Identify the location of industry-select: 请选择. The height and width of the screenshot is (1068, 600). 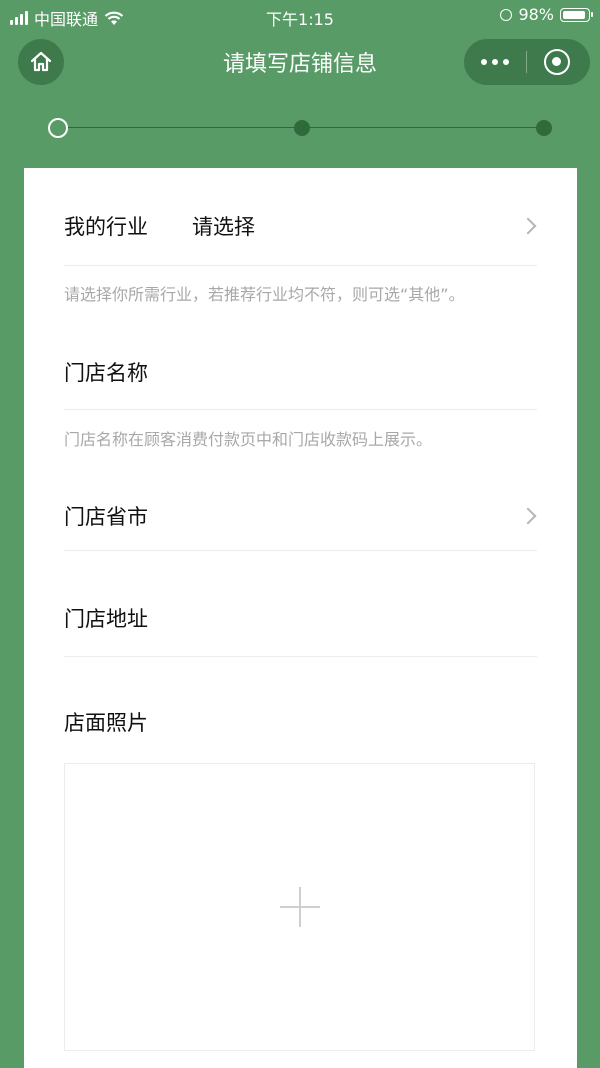
(223, 226).